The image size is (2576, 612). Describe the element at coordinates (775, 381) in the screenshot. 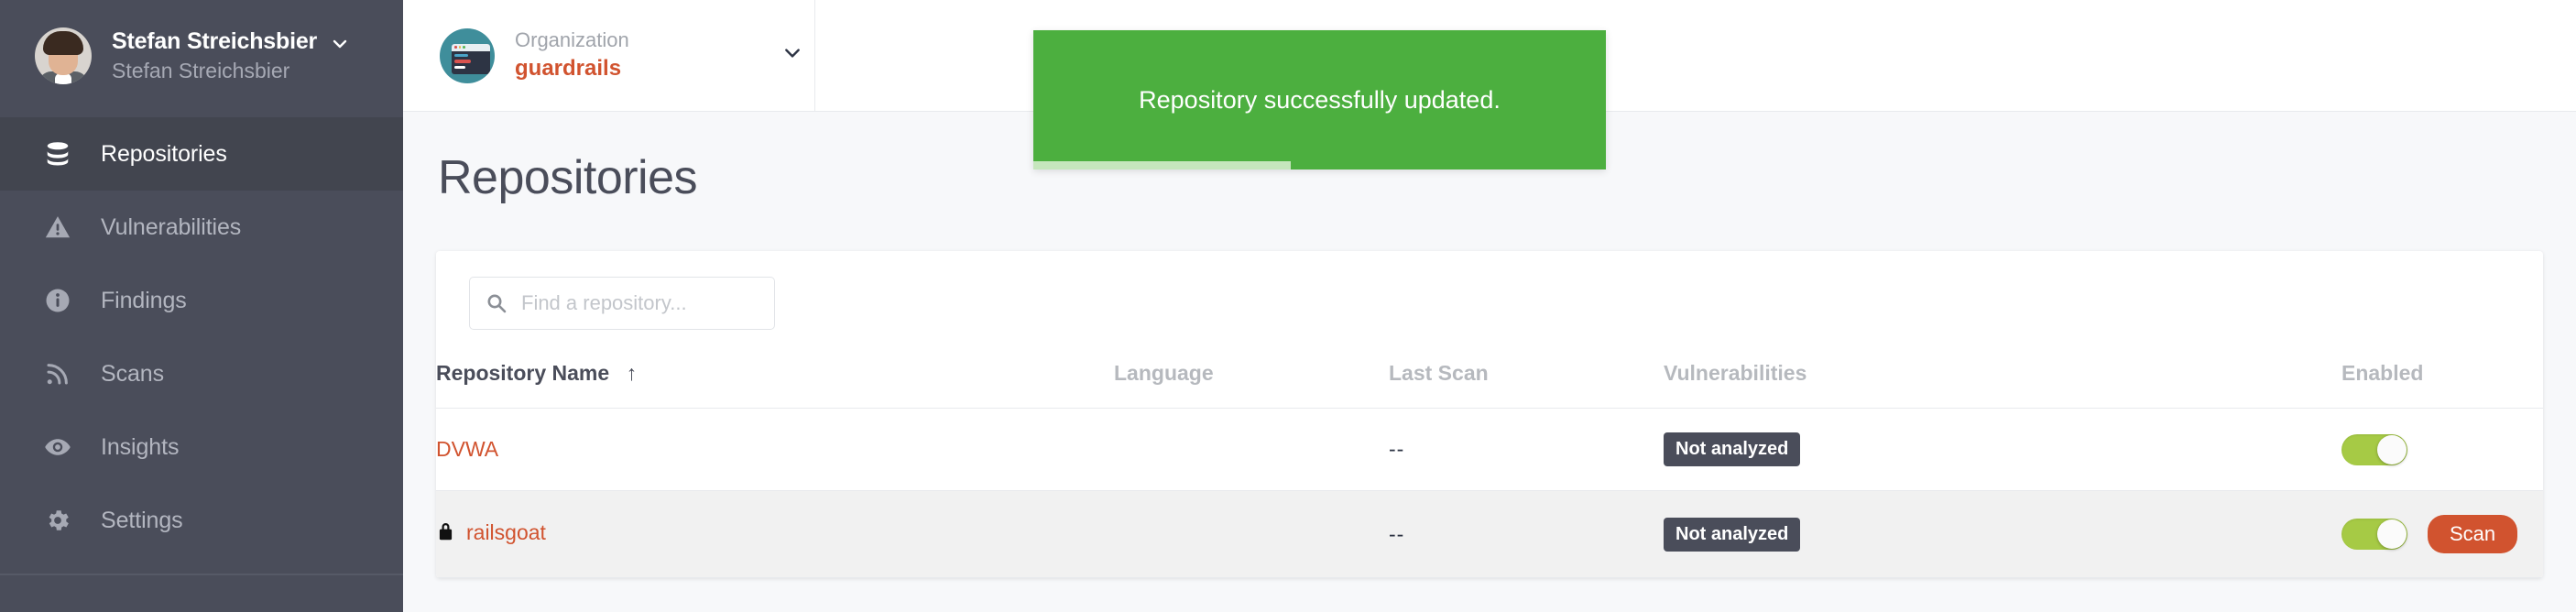

I see `column-header-repository-name: Repository Name ↑` at that location.